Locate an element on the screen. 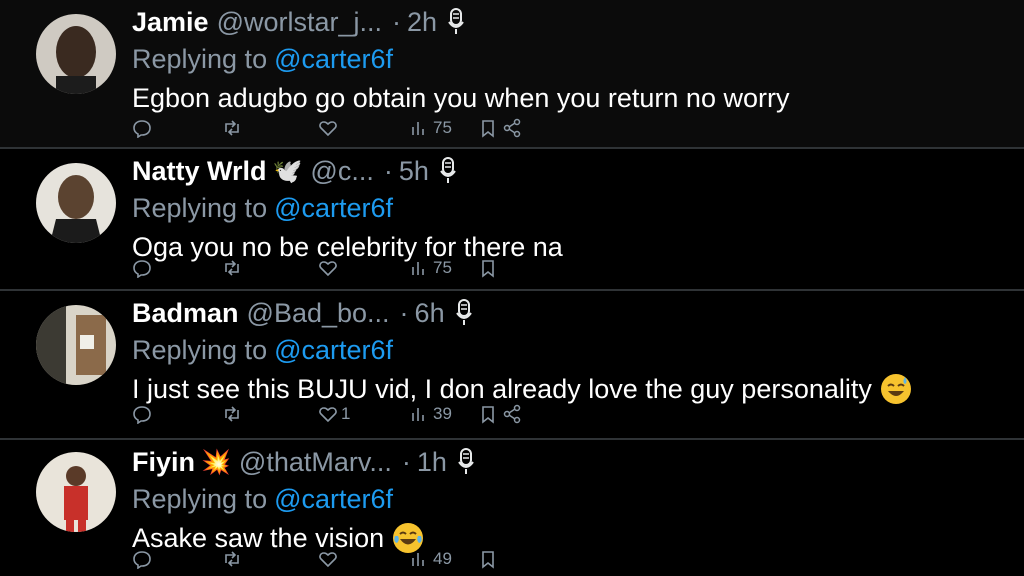  display-name: Natty Wrld is located at coordinates (199, 171).